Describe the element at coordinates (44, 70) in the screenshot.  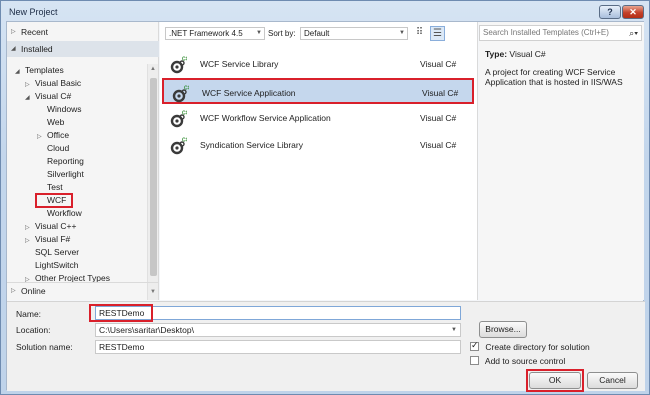
I see `tree-item-label: Templates` at that location.